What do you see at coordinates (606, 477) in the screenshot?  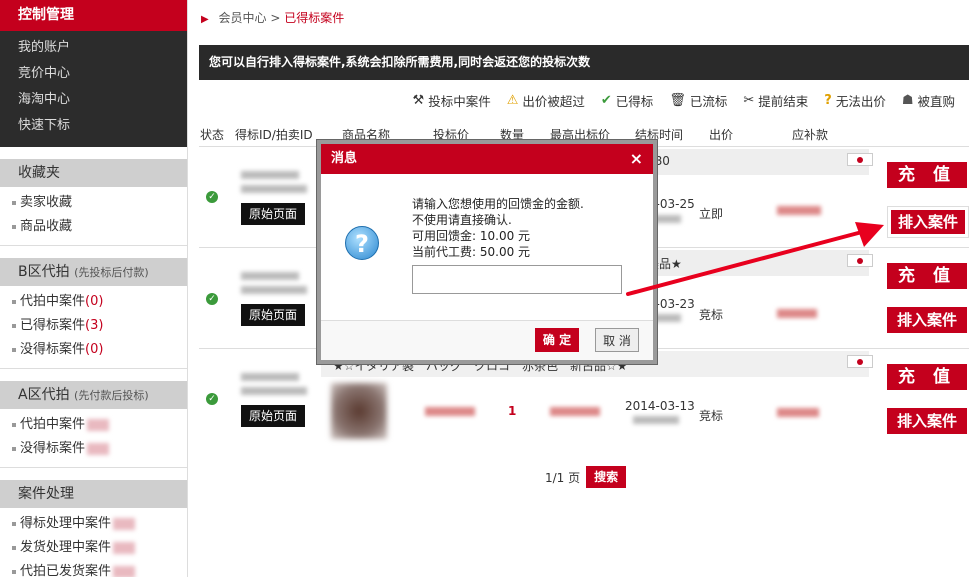 I see `search-button: 搜索` at bounding box center [606, 477].